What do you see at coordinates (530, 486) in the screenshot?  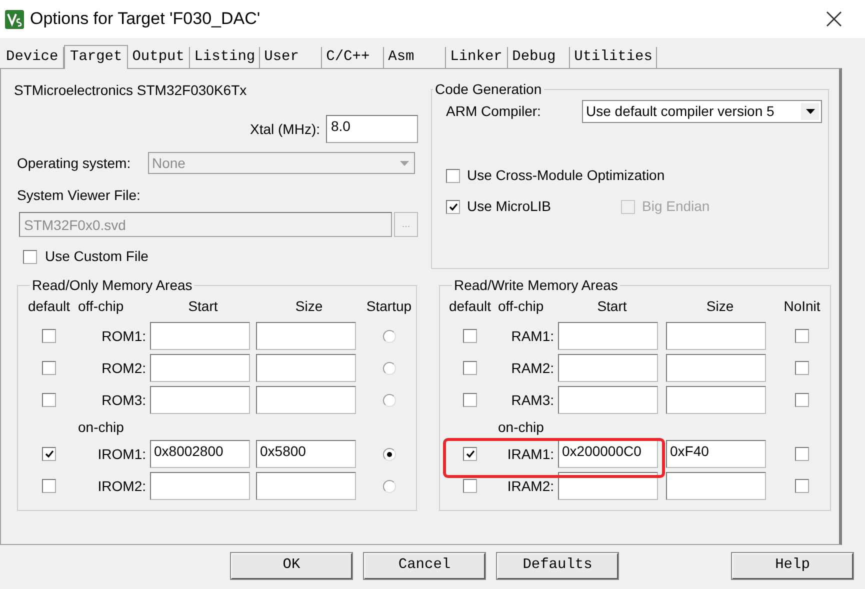 I see `row-label: IRAM2:` at bounding box center [530, 486].